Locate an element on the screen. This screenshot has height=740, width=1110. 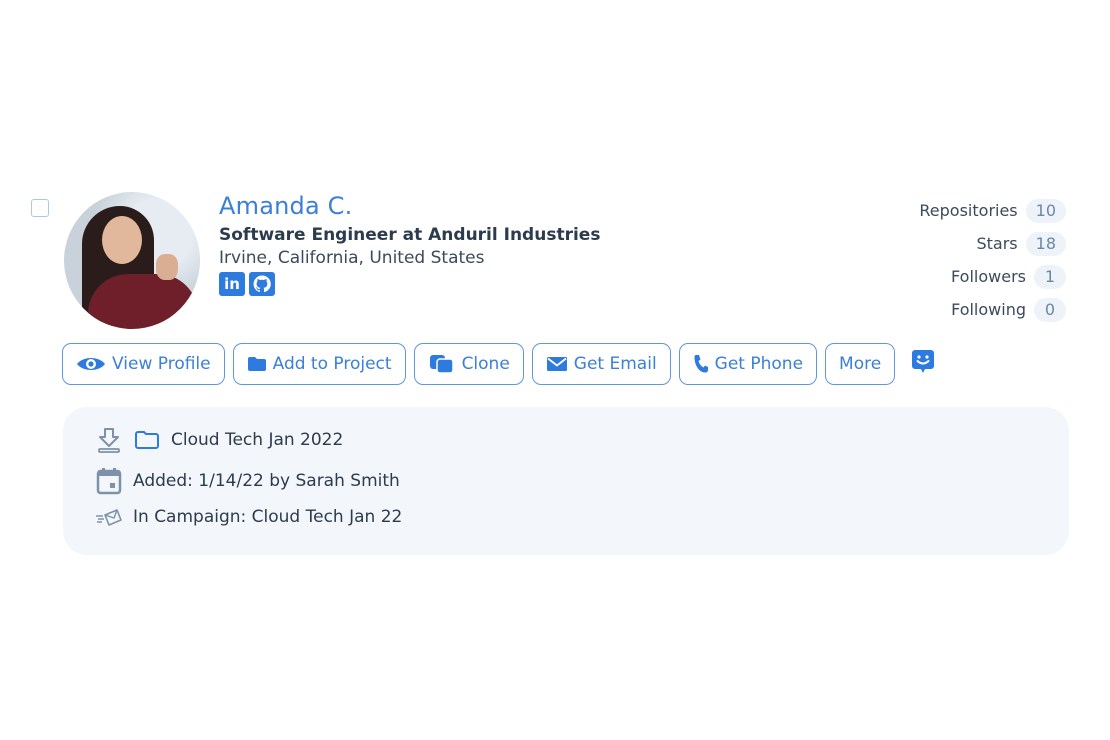
stat-label: Followers is located at coordinates (988, 276).